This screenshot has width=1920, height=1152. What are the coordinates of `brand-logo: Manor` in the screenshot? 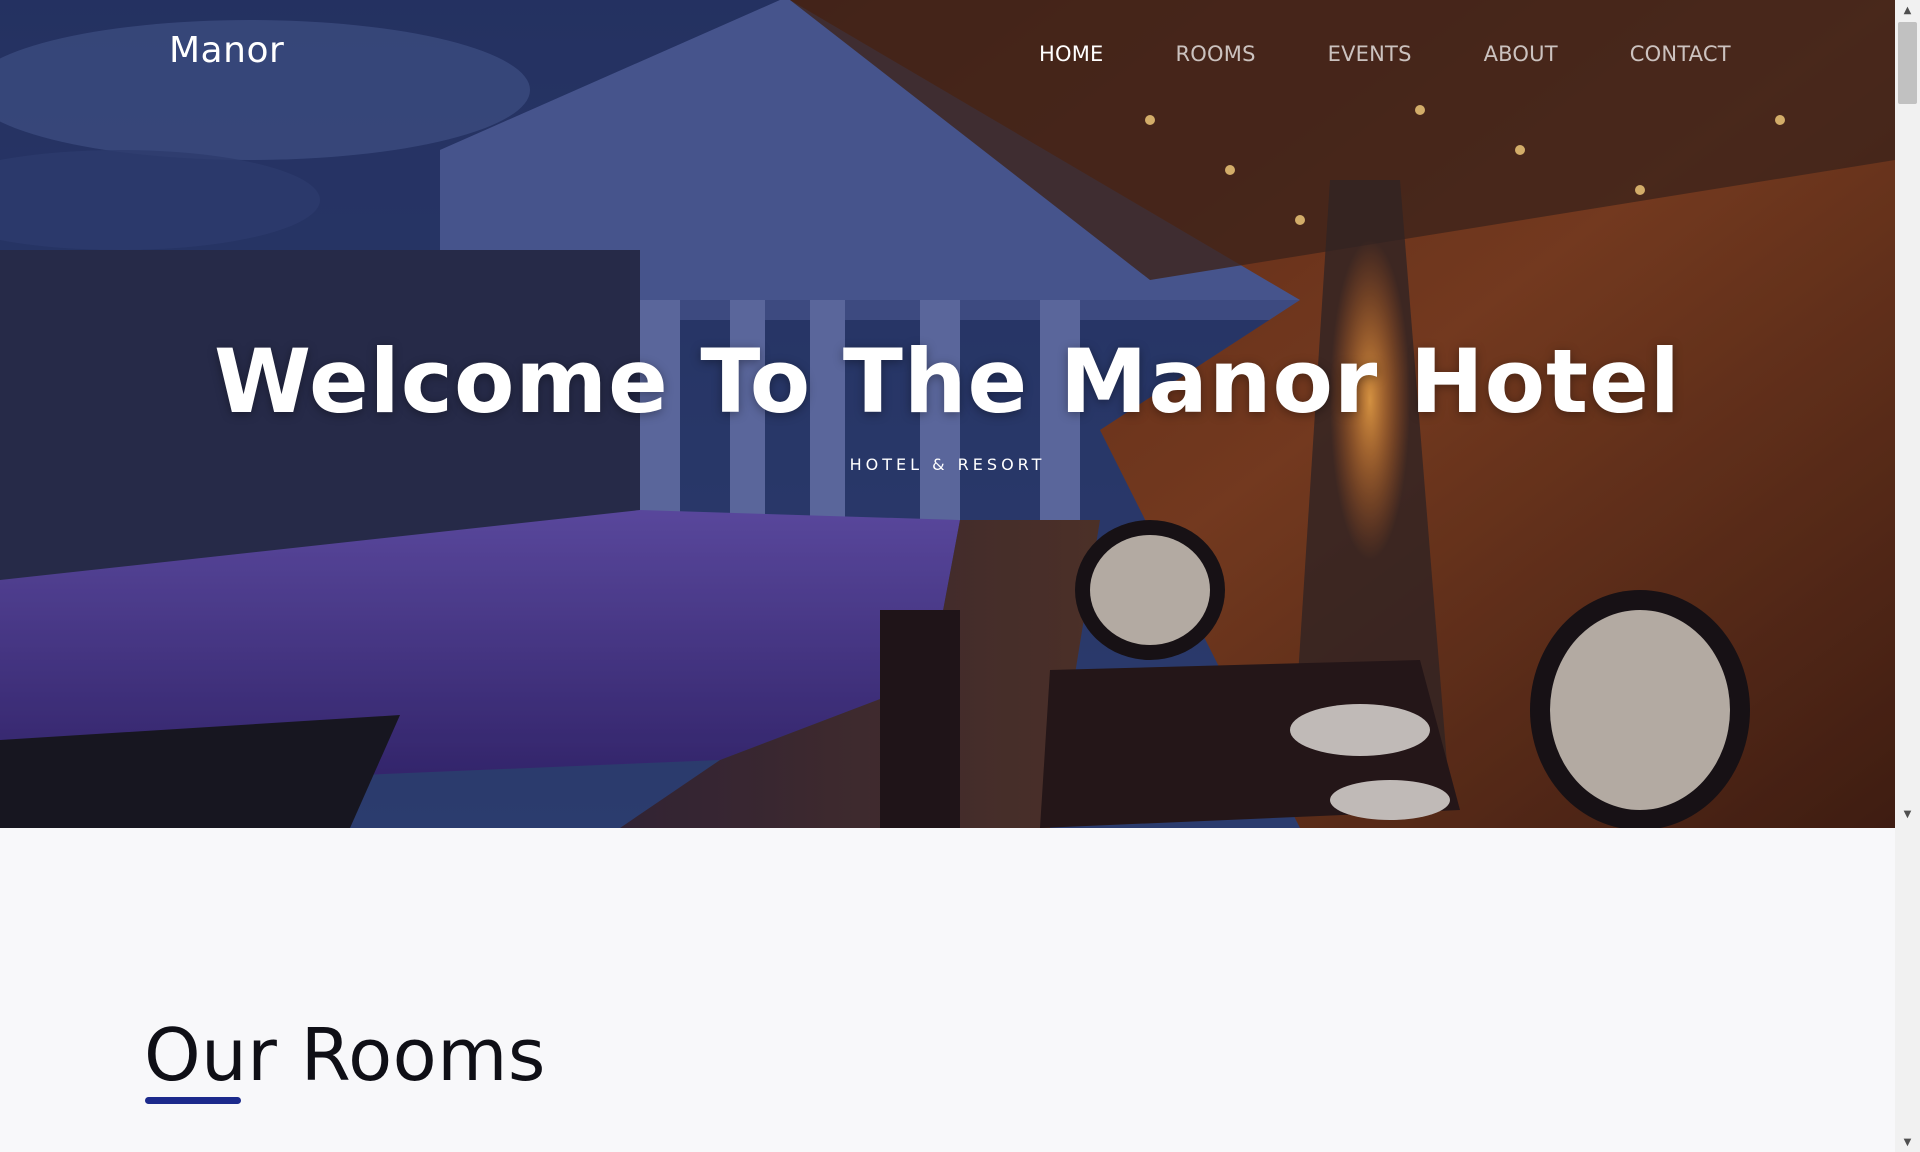 It's located at (226, 50).